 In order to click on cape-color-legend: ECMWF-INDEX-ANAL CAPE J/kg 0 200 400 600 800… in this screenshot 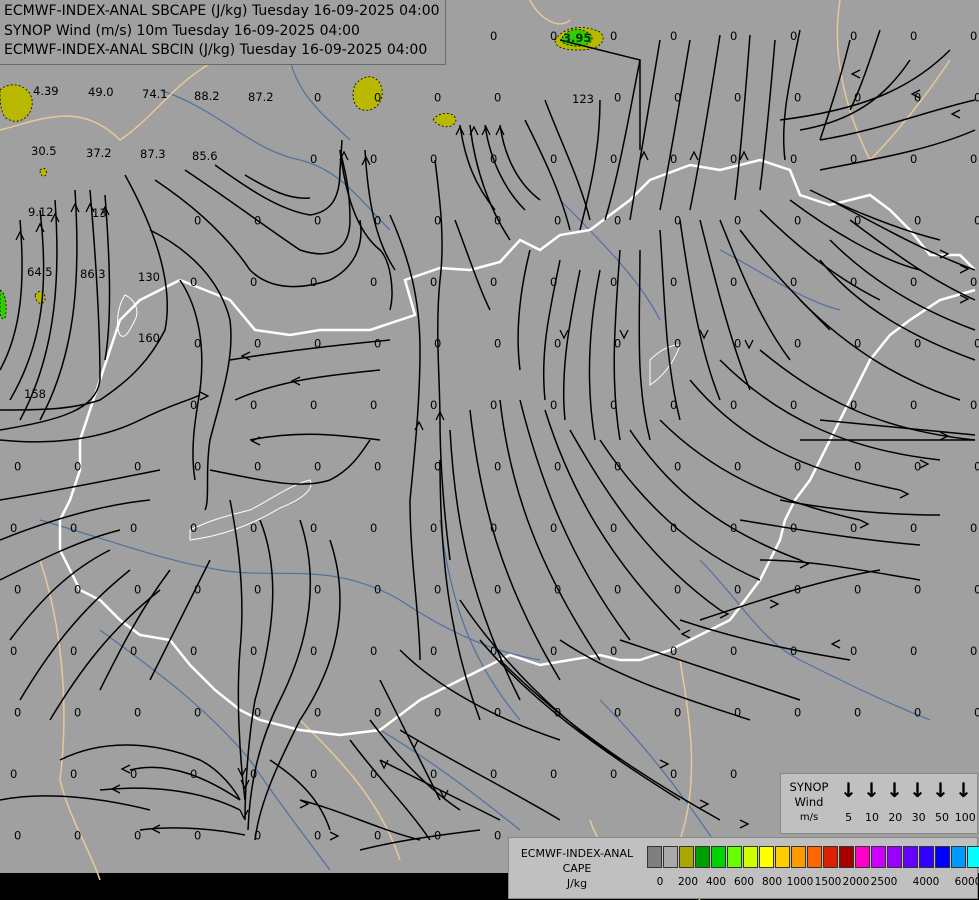, I will do `click(743, 868)`.